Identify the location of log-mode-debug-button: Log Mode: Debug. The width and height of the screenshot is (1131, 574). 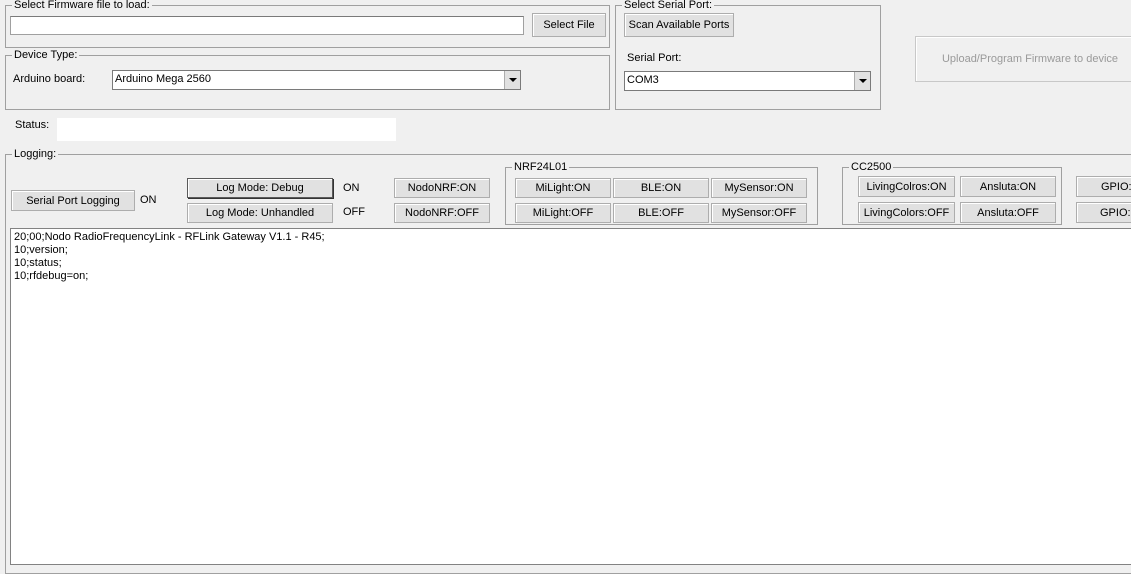
(260, 188).